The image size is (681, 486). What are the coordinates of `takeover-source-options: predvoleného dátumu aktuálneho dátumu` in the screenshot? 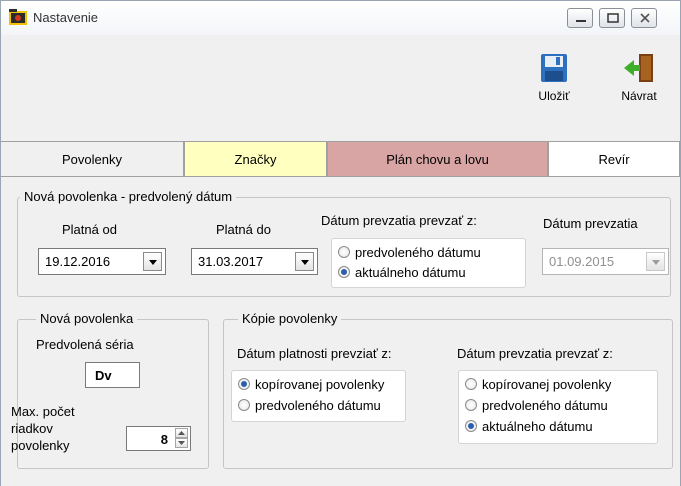 It's located at (428, 263).